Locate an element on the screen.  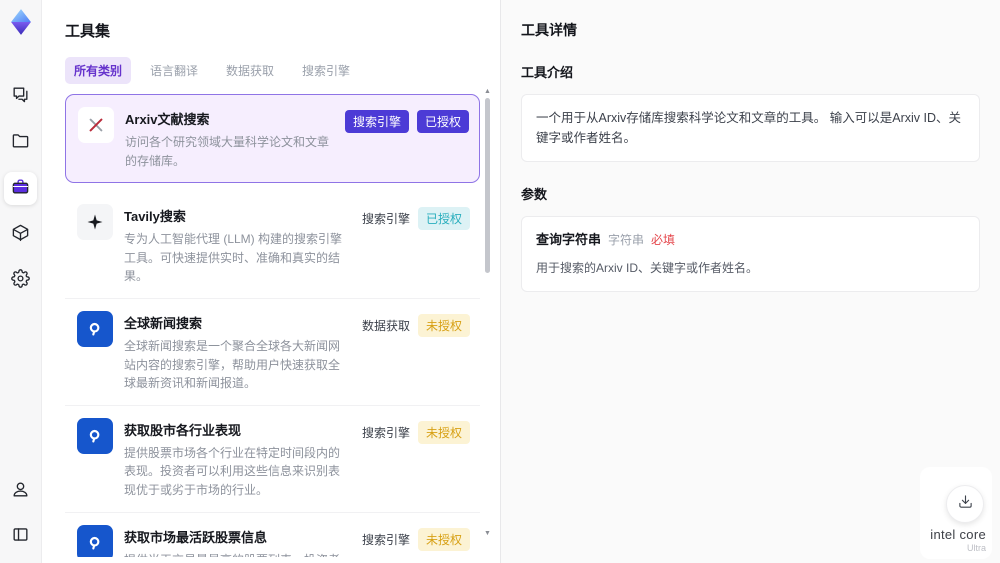
gear-icon is located at coordinates (20, 280).